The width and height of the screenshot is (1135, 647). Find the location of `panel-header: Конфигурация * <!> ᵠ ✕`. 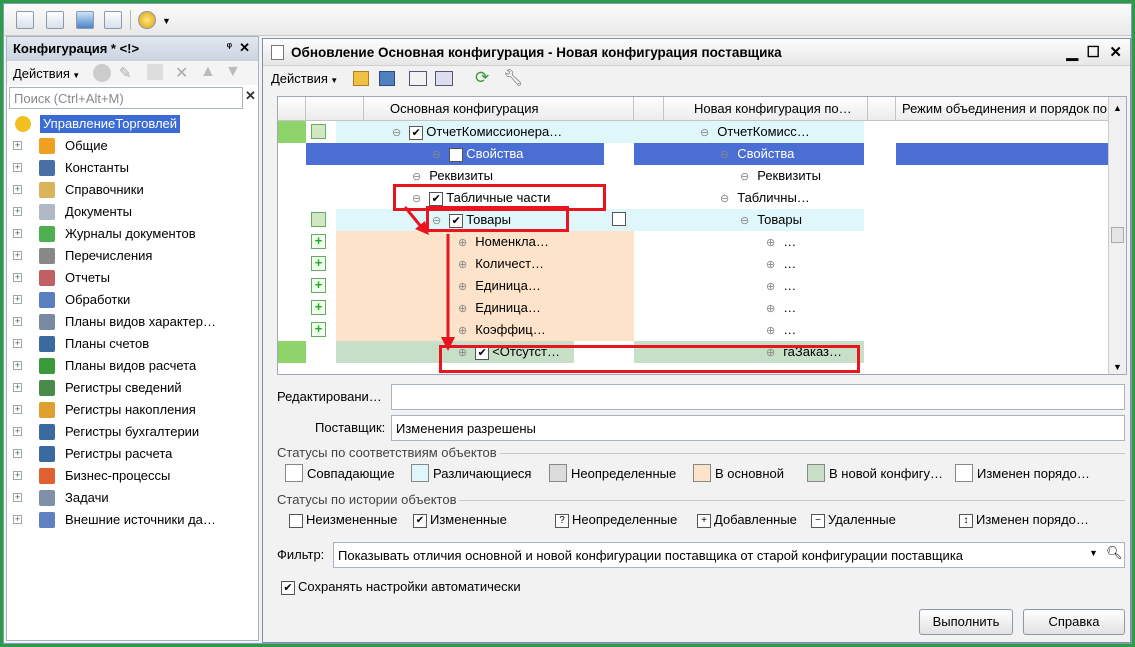

panel-header: Конфигурация * <!> ᵠ ✕ is located at coordinates (132, 49).